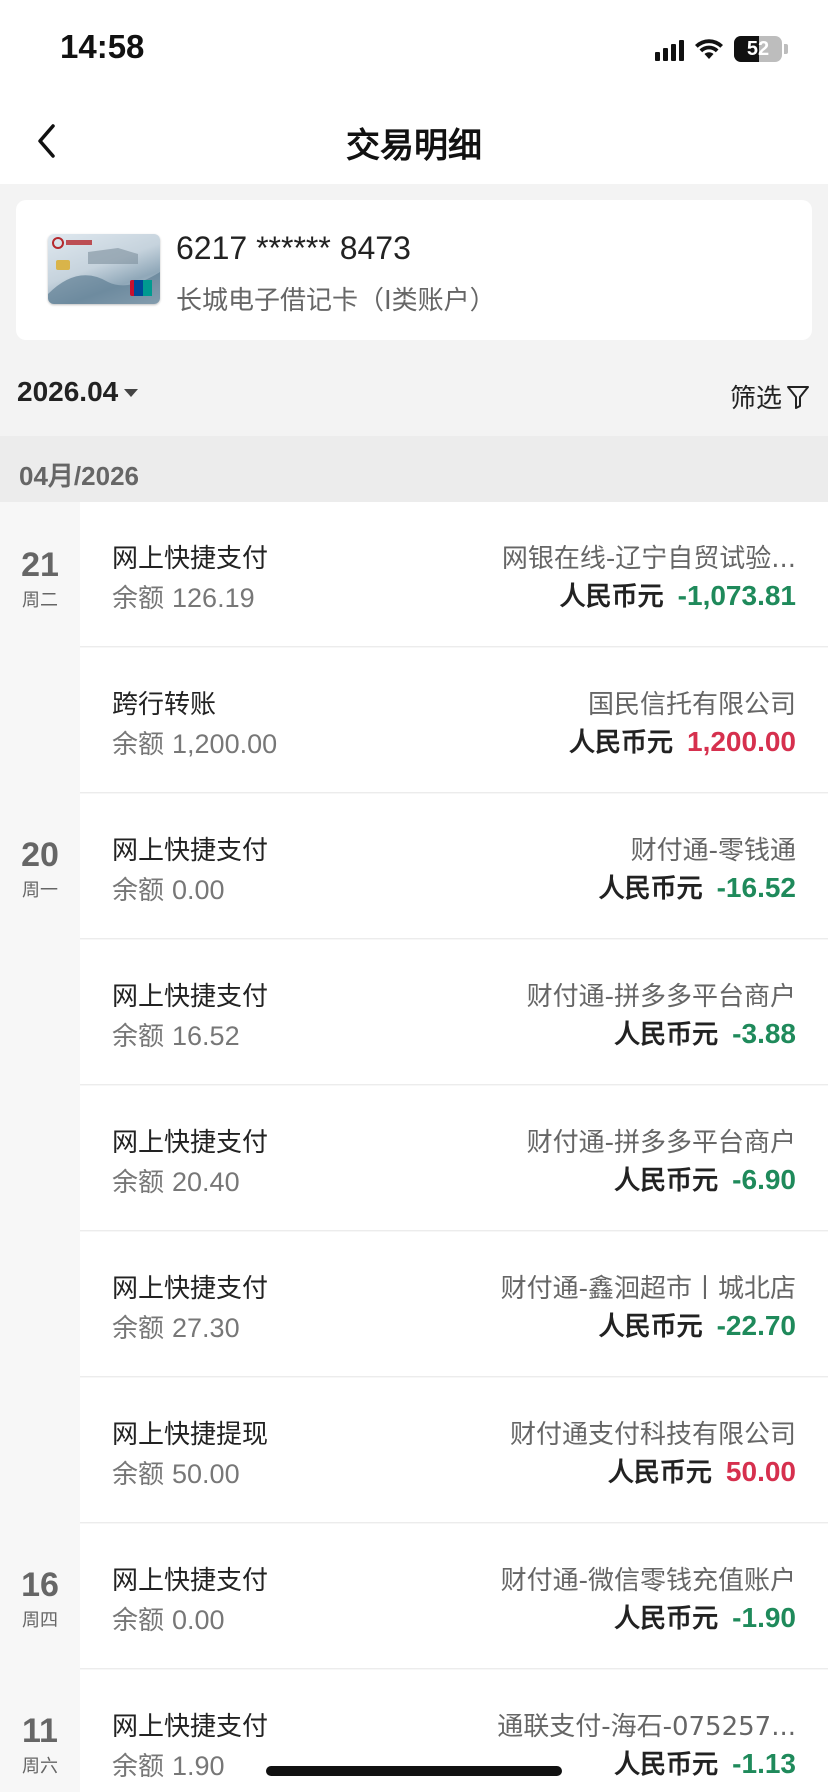  What do you see at coordinates (648, 1581) in the screenshot?
I see `transaction-merchant: 财付通-微信零钱充值账户` at bounding box center [648, 1581].